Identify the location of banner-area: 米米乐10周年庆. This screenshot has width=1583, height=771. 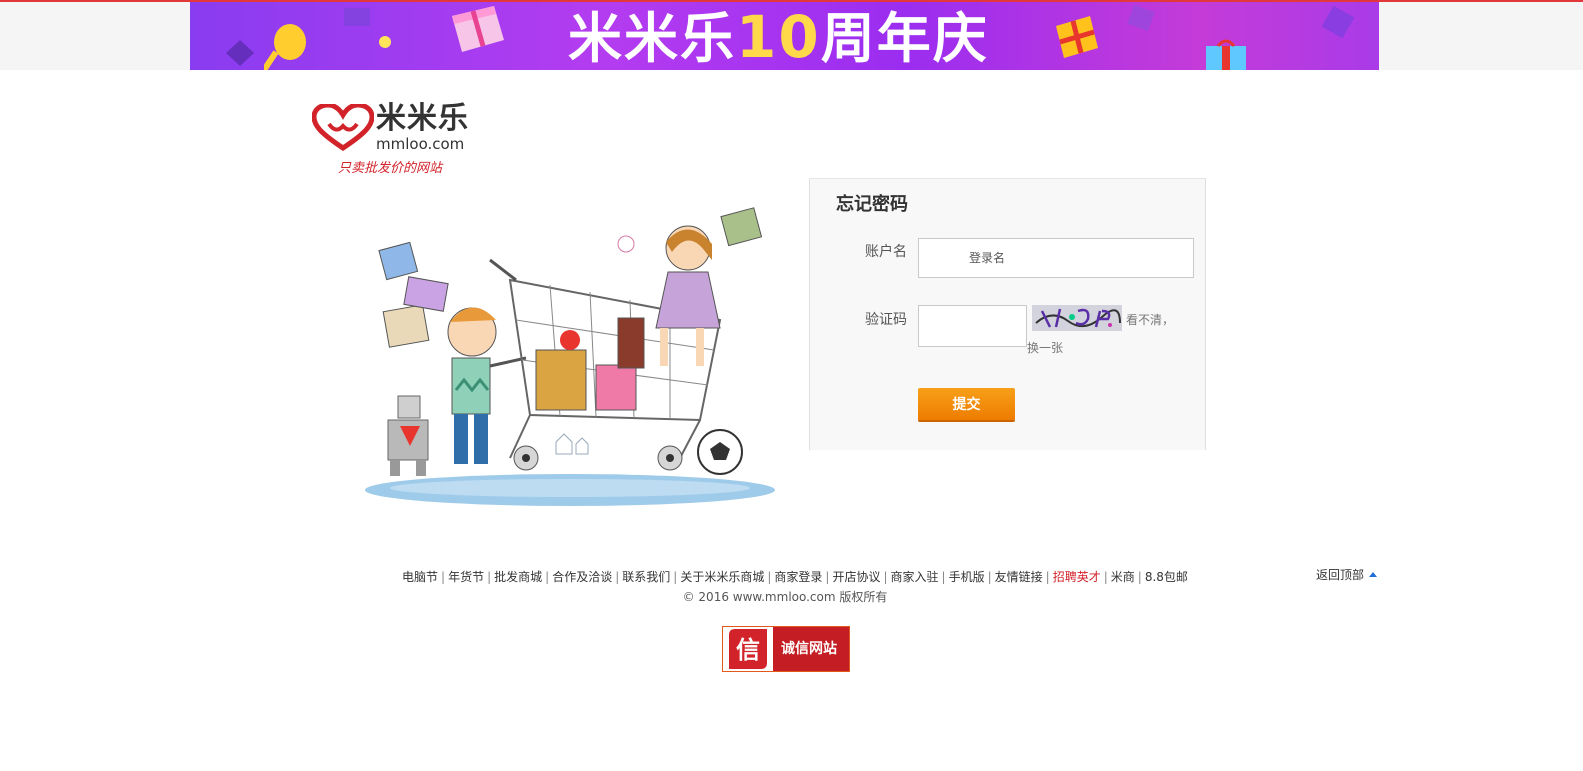
(791, 36).